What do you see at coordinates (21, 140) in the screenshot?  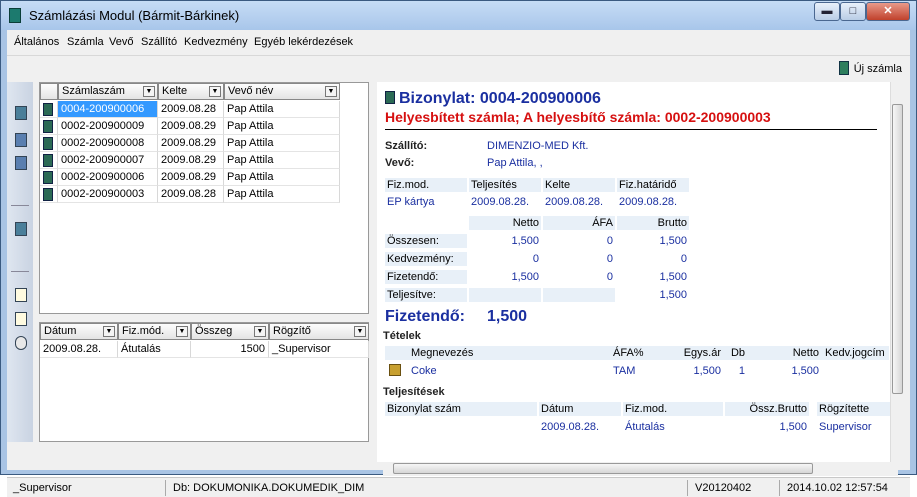 I see `print-icon` at bounding box center [21, 140].